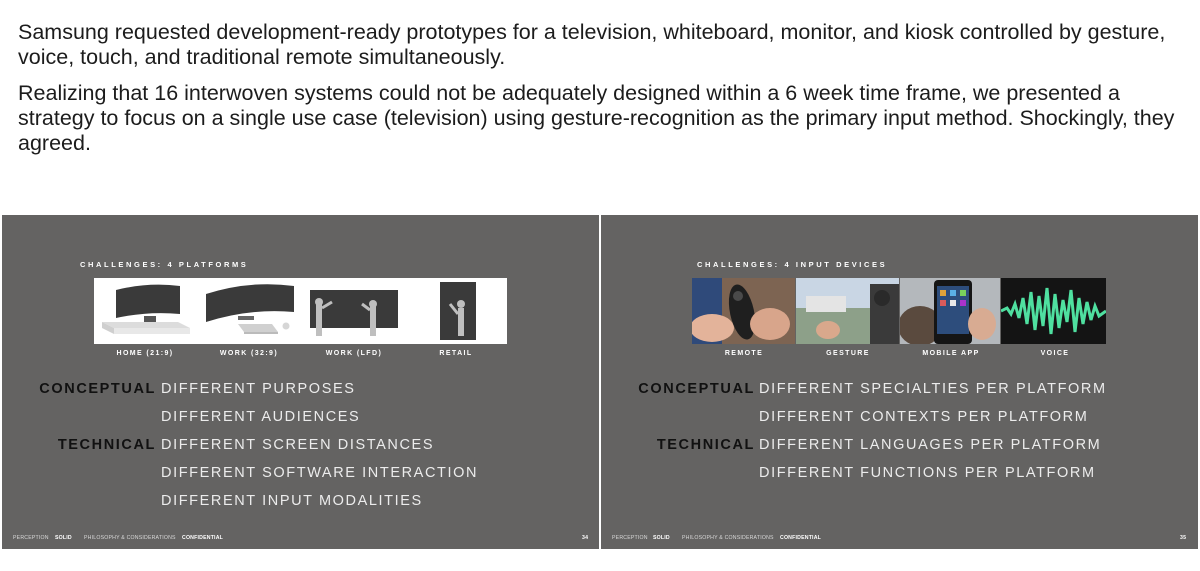  Describe the element at coordinates (949, 312) in the screenshot. I see `mobile-app-photo` at that location.